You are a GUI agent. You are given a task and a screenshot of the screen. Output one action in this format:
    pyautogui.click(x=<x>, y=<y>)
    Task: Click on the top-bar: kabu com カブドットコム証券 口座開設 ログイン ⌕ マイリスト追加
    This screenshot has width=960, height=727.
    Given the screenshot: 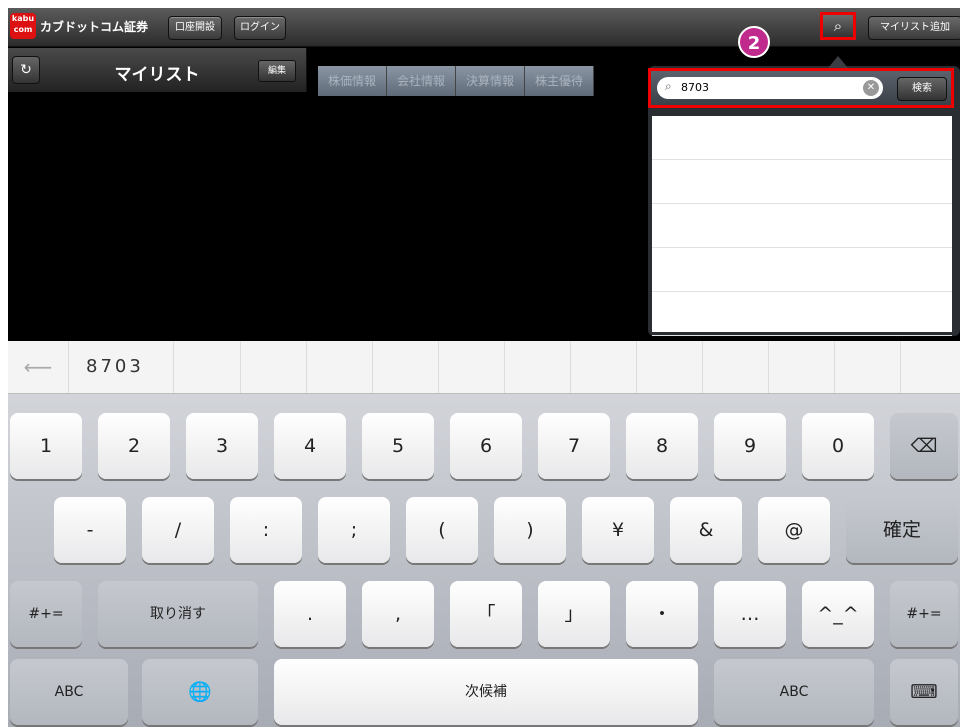 What is the action you would take?
    pyautogui.click(x=484, y=27)
    